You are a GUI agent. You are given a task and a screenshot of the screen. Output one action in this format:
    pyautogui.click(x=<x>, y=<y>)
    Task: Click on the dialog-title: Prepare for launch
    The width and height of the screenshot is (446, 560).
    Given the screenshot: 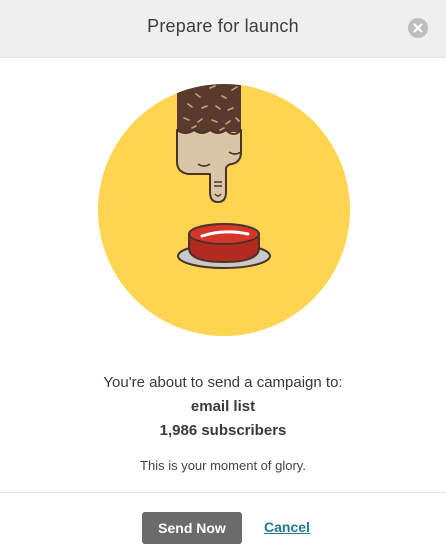 What is the action you would take?
    pyautogui.click(x=223, y=26)
    